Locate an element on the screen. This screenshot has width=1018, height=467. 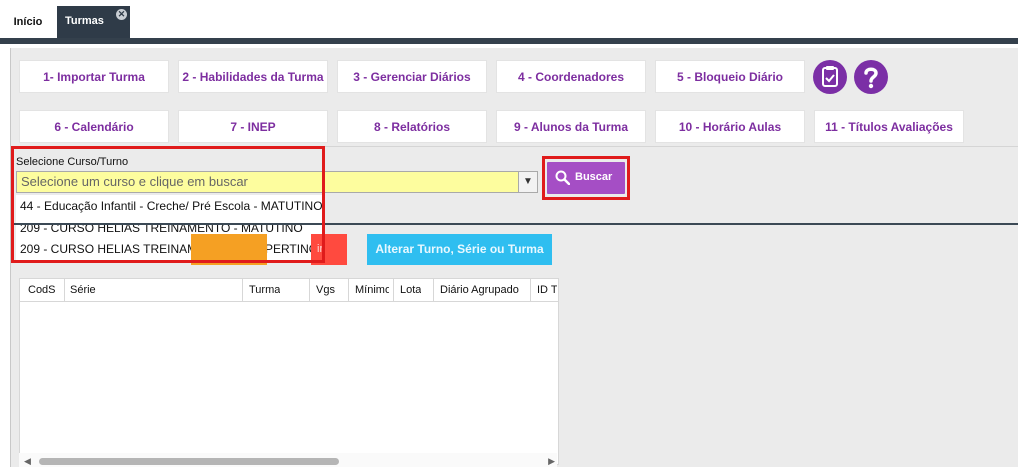
tab-inicio: Início is located at coordinates (28, 22).